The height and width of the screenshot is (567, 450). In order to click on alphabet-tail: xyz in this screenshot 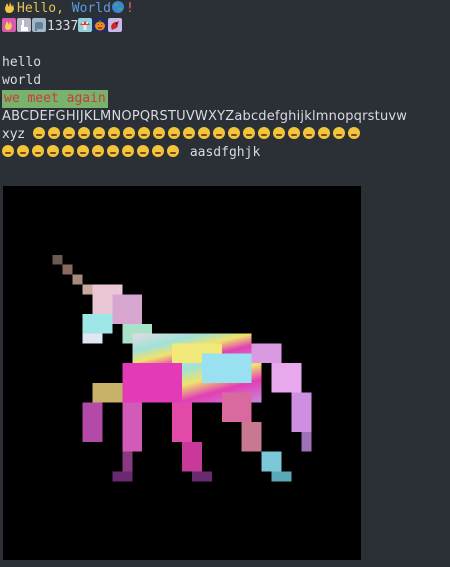, I will do `click(13, 134)`.